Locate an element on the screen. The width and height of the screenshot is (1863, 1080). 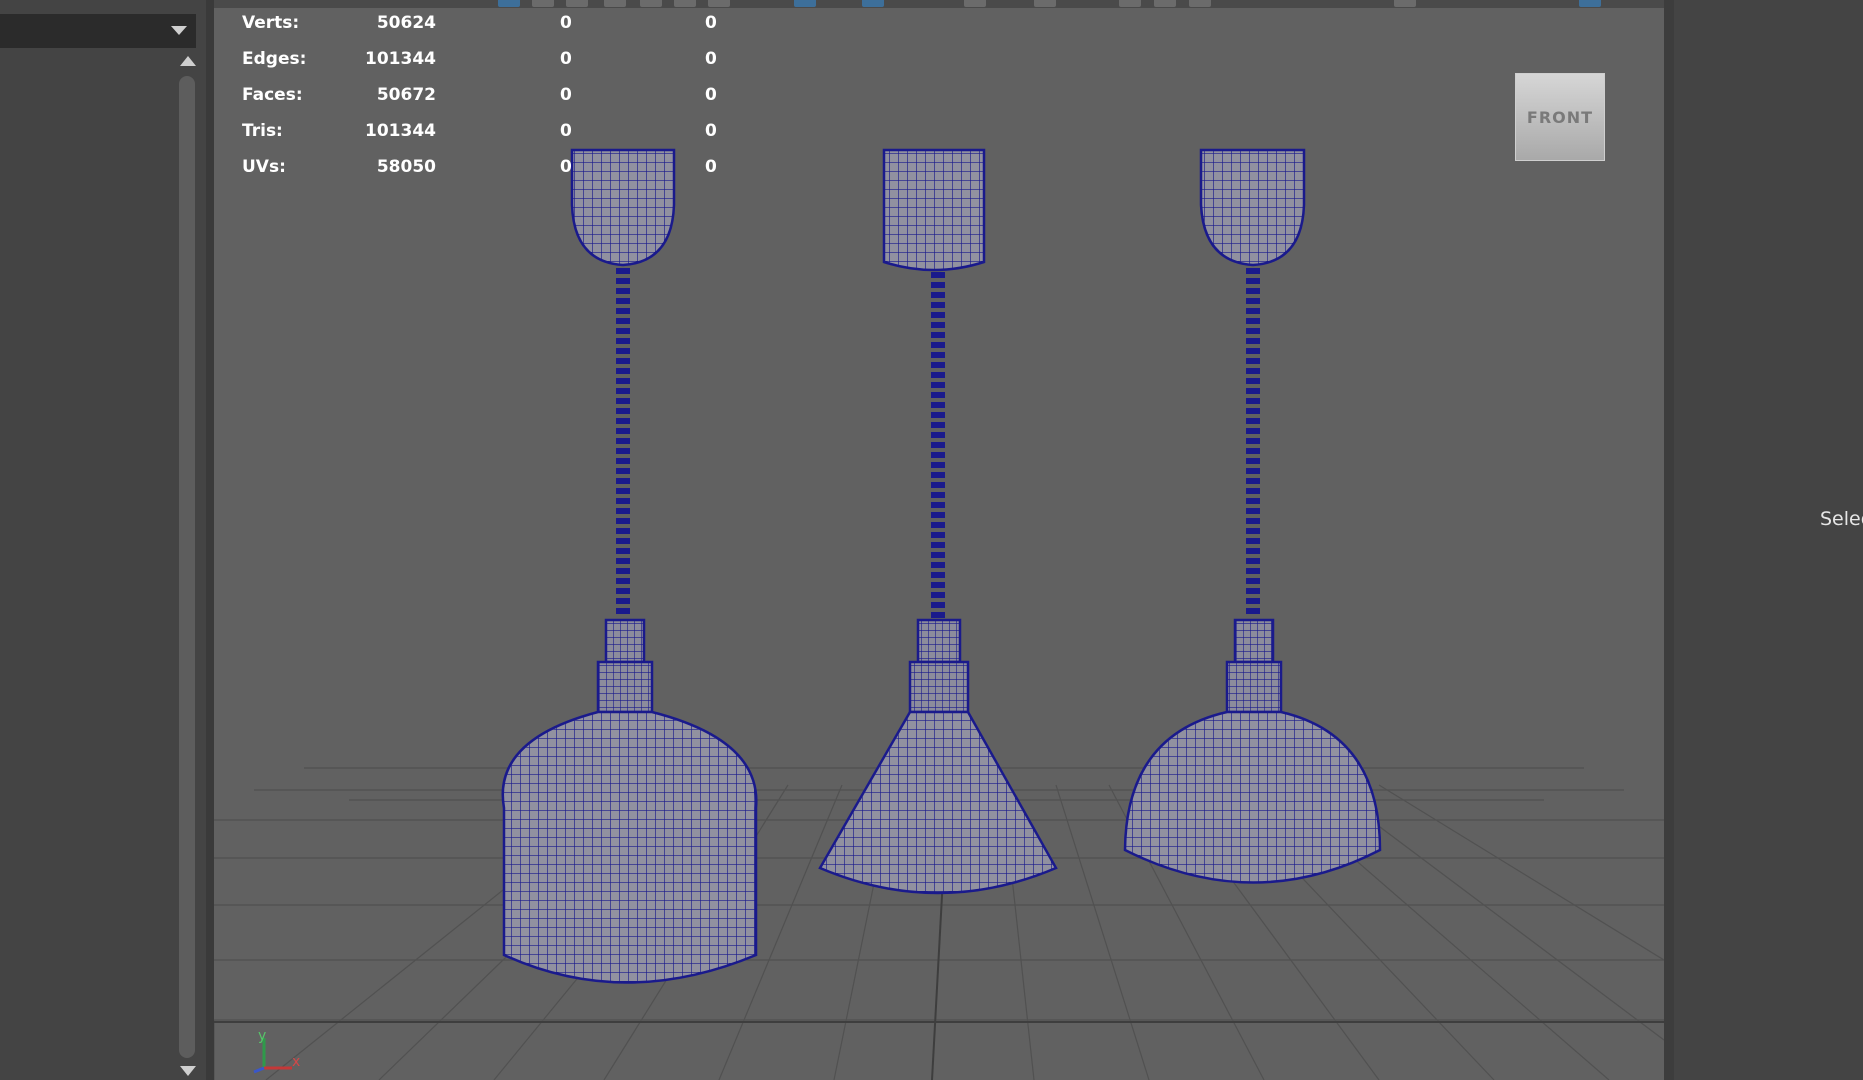
lamp-3-canopy is located at coordinates (1252, 207).